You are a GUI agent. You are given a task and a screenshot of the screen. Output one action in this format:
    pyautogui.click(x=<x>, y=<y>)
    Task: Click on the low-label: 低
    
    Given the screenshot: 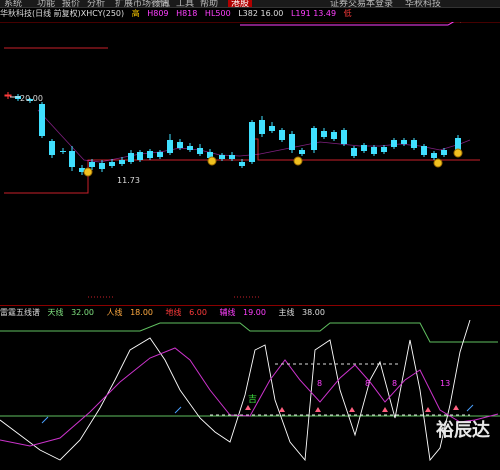 What is the action you would take?
    pyautogui.click(x=347, y=13)
    